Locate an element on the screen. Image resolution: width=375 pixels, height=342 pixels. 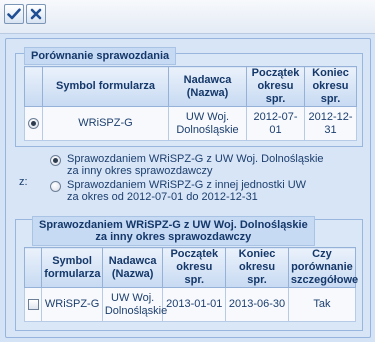
cell-end-date: 2013-06-30 is located at coordinates (257, 304).